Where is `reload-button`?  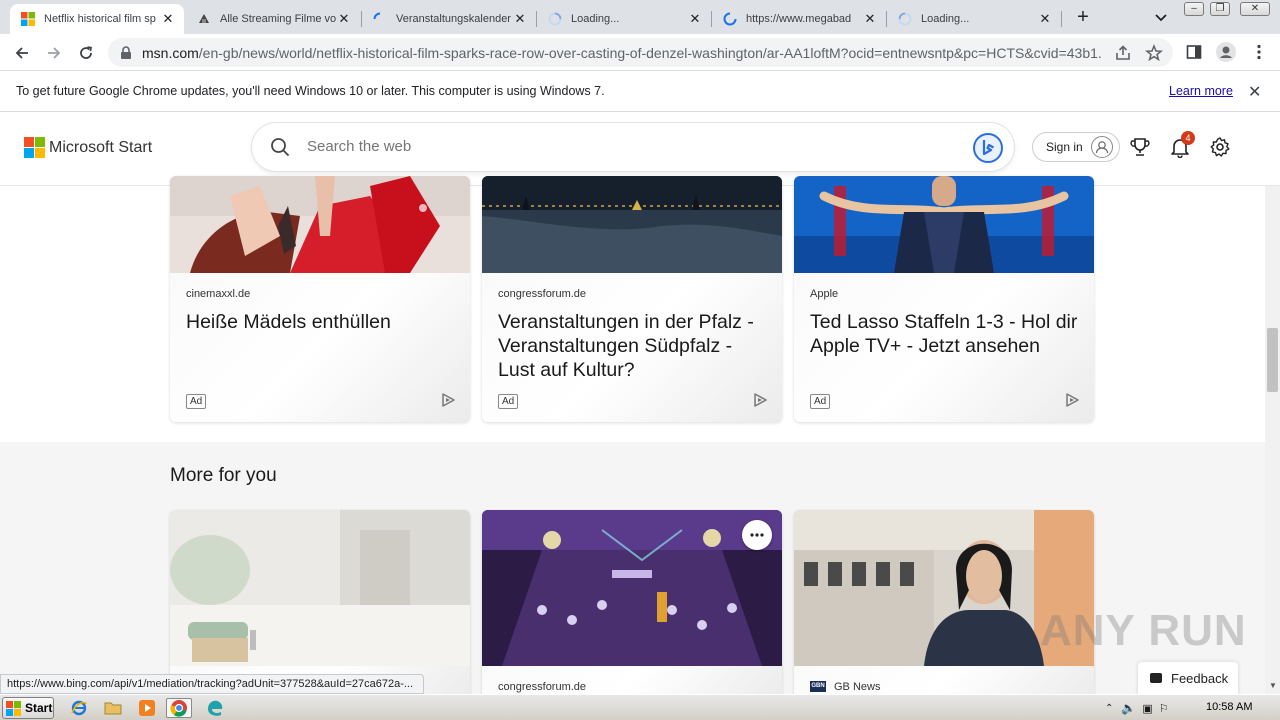
reload-button is located at coordinates (86, 53).